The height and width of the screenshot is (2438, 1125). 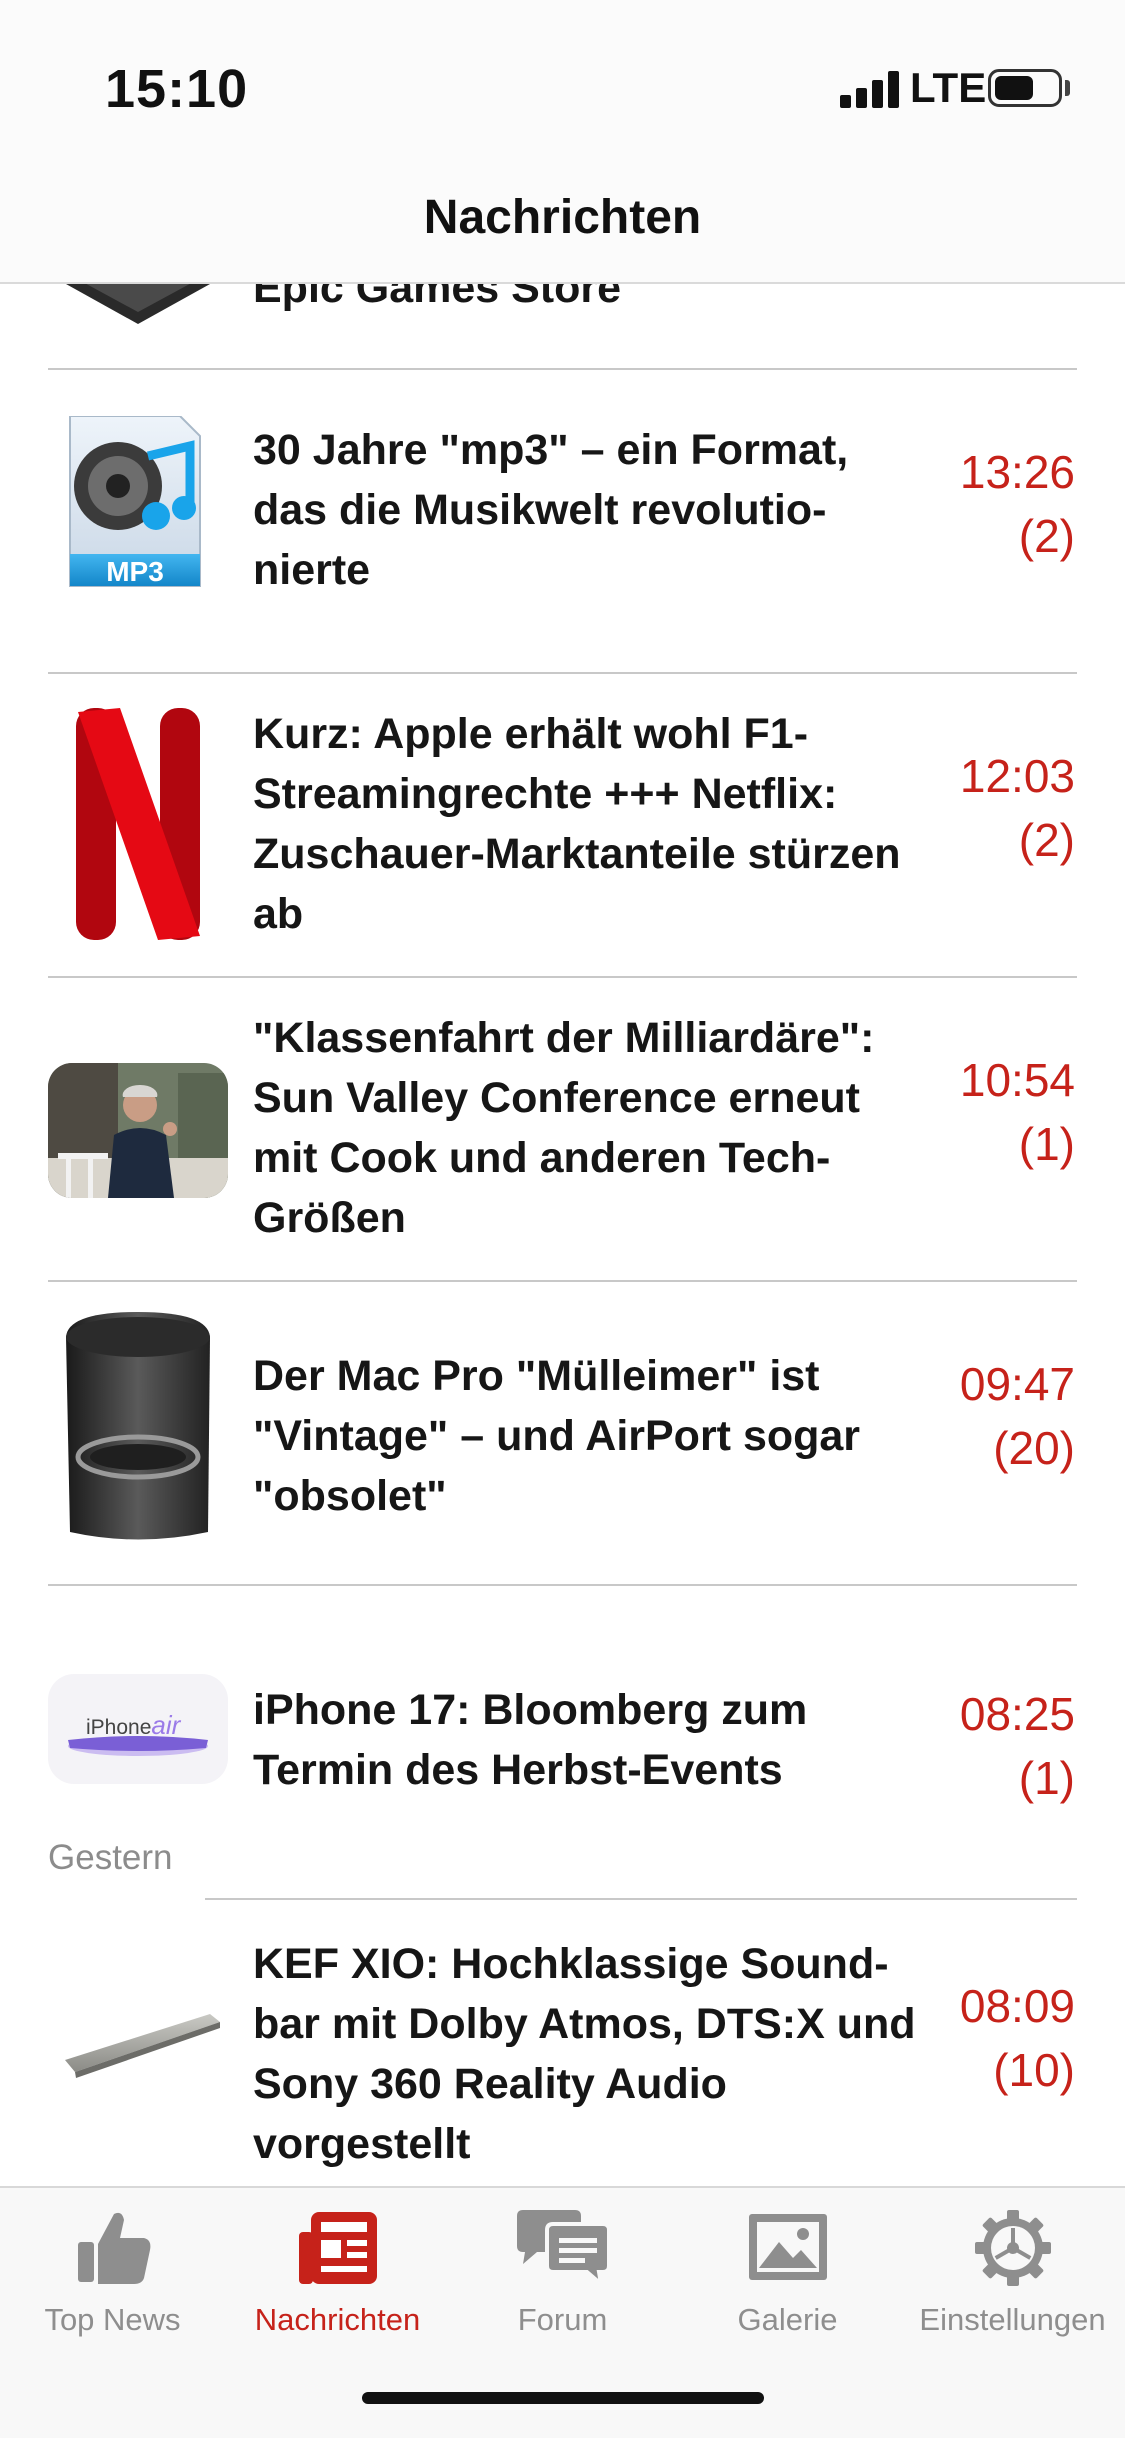 What do you see at coordinates (787, 2319) in the screenshot?
I see `tab-label: Galerie` at bounding box center [787, 2319].